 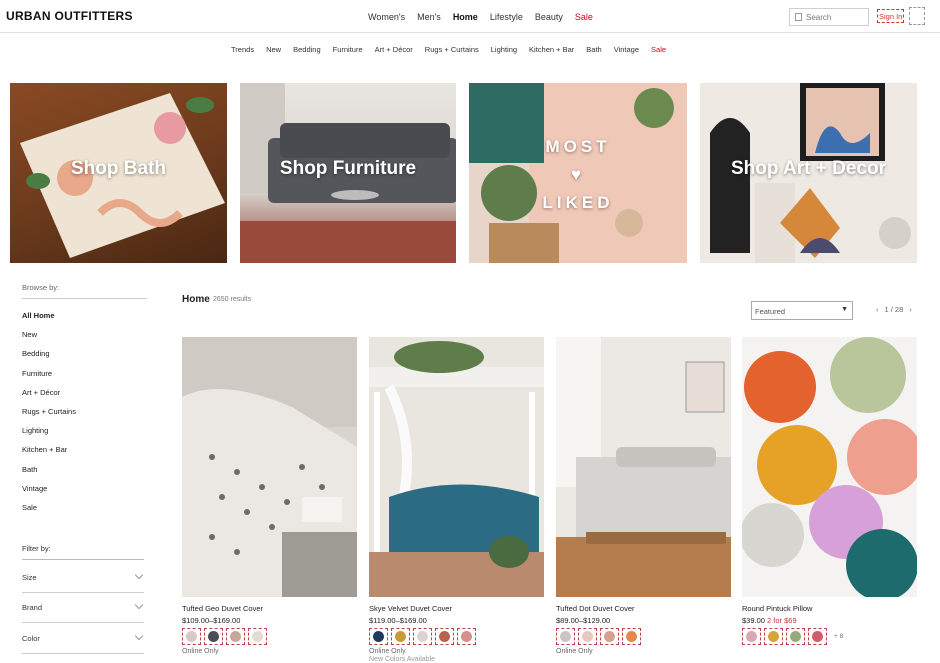 I want to click on product-price: $109.00–$169.00, so click(x=211, y=620).